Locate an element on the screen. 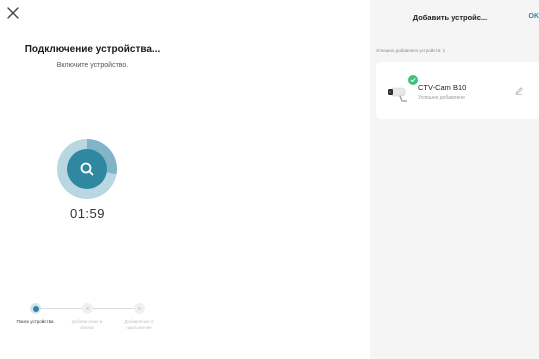 The width and height of the screenshot is (539, 359). ok-button: OK is located at coordinates (534, 16).